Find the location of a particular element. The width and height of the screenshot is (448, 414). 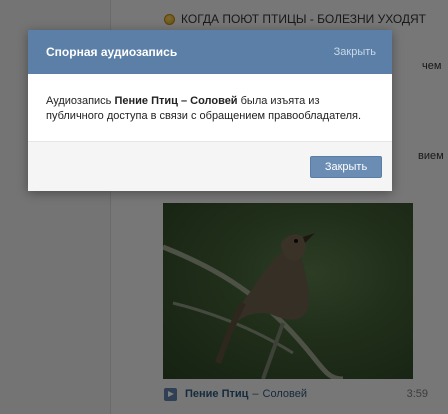

dialog-header: Спорная аудиозапись Закрыть is located at coordinates (210, 52).